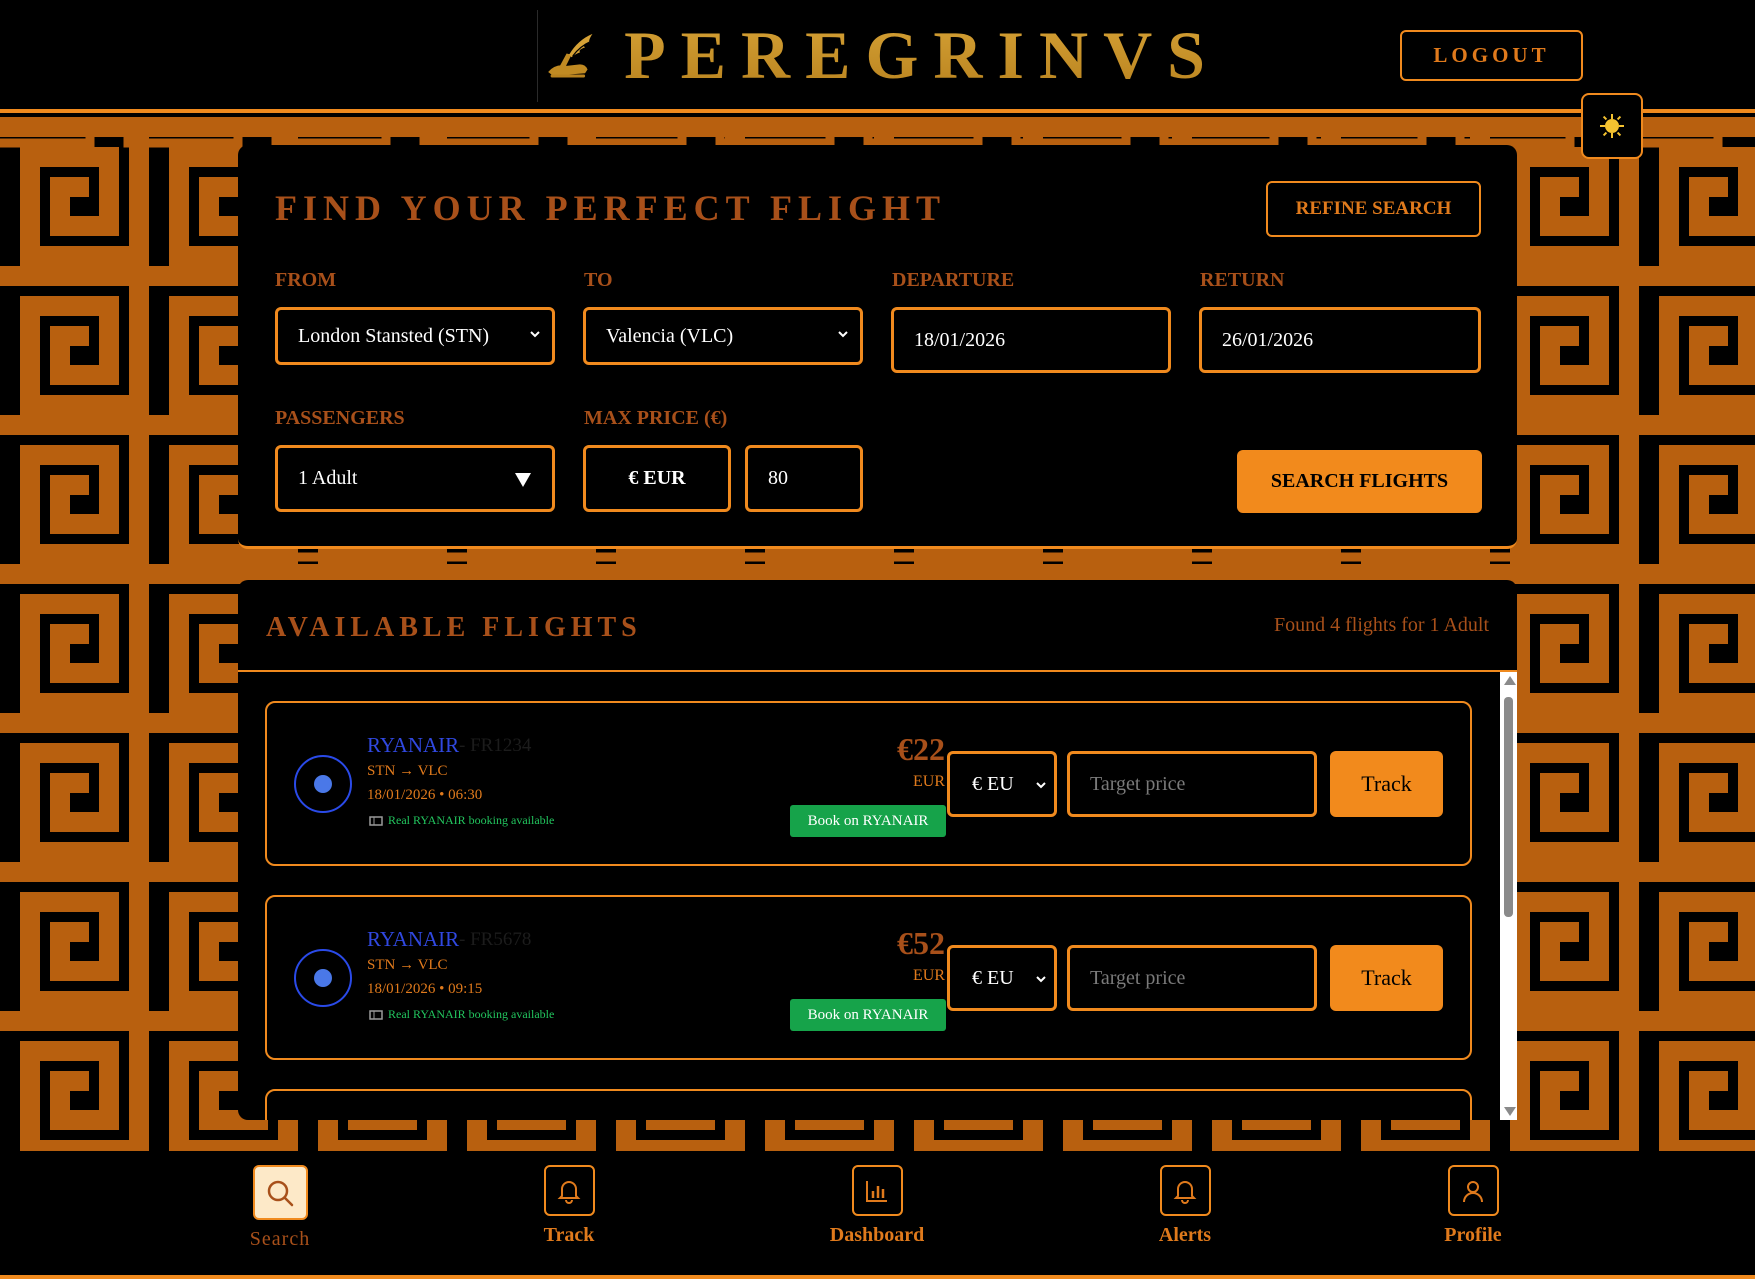 This screenshot has width=1755, height=1279. I want to click on results-title: AVAILABLE FLIGHTS, so click(454, 627).